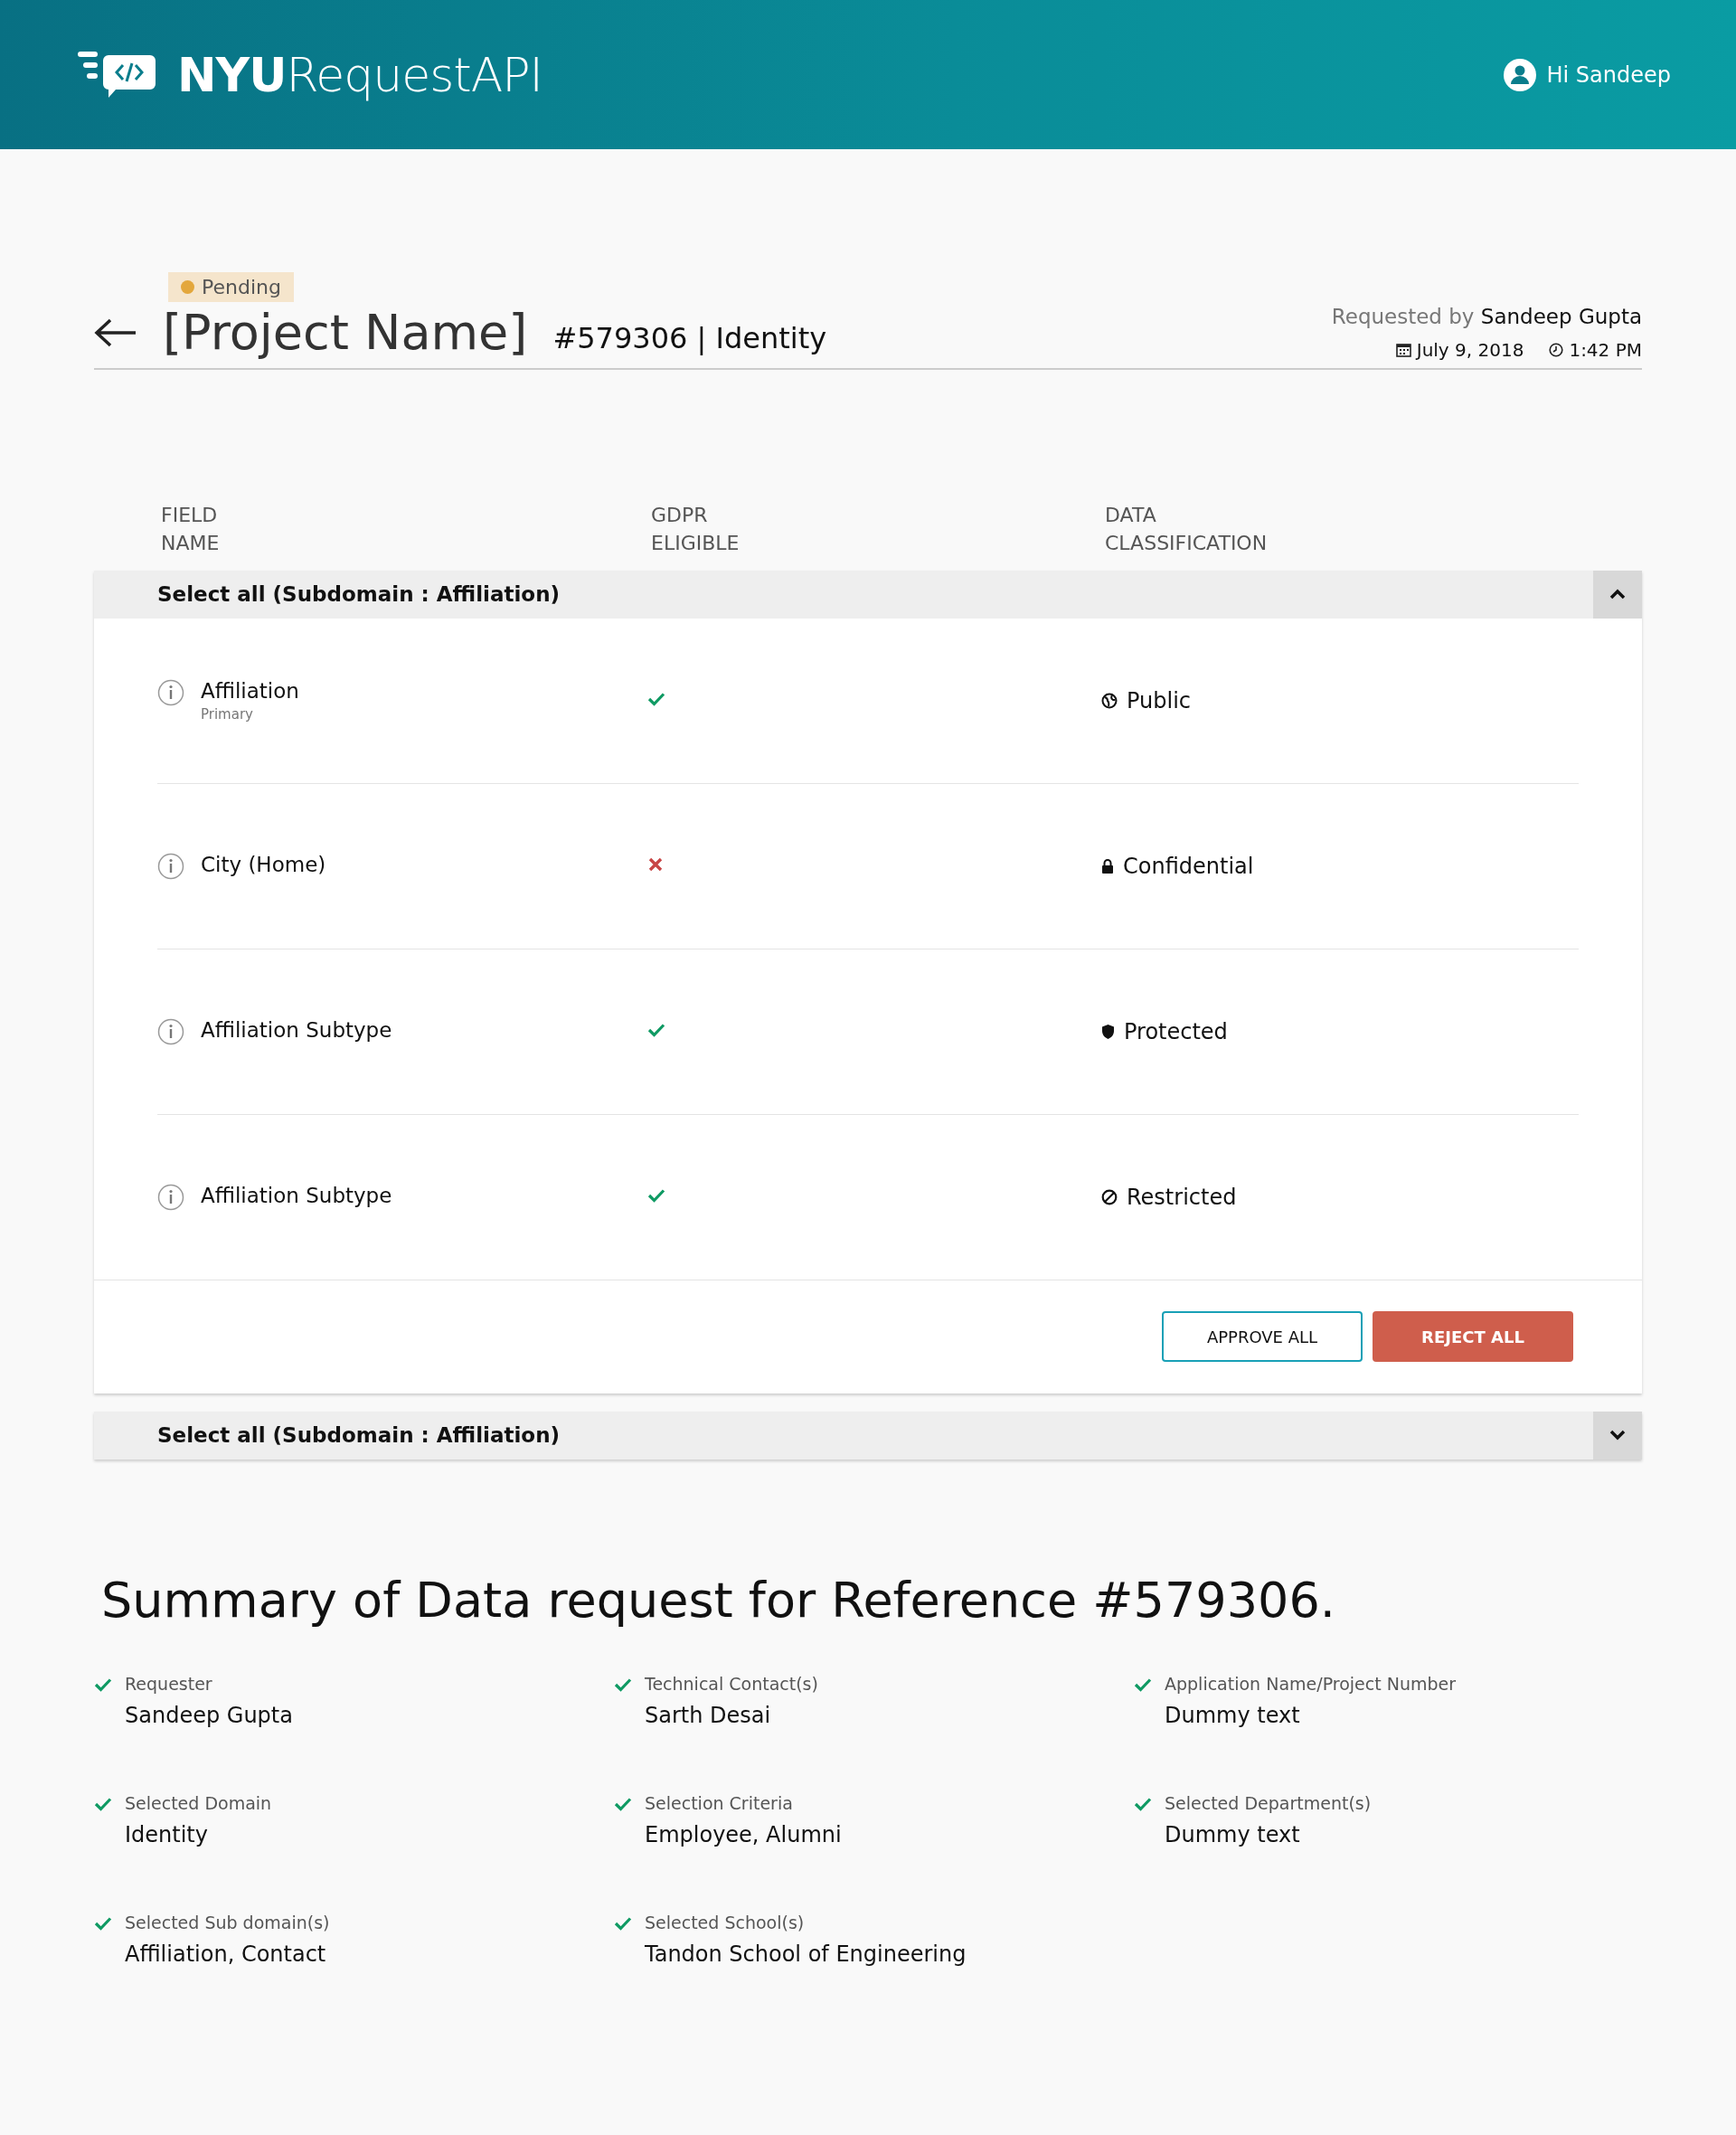  I want to click on field-name: Affiliation, so click(250, 690).